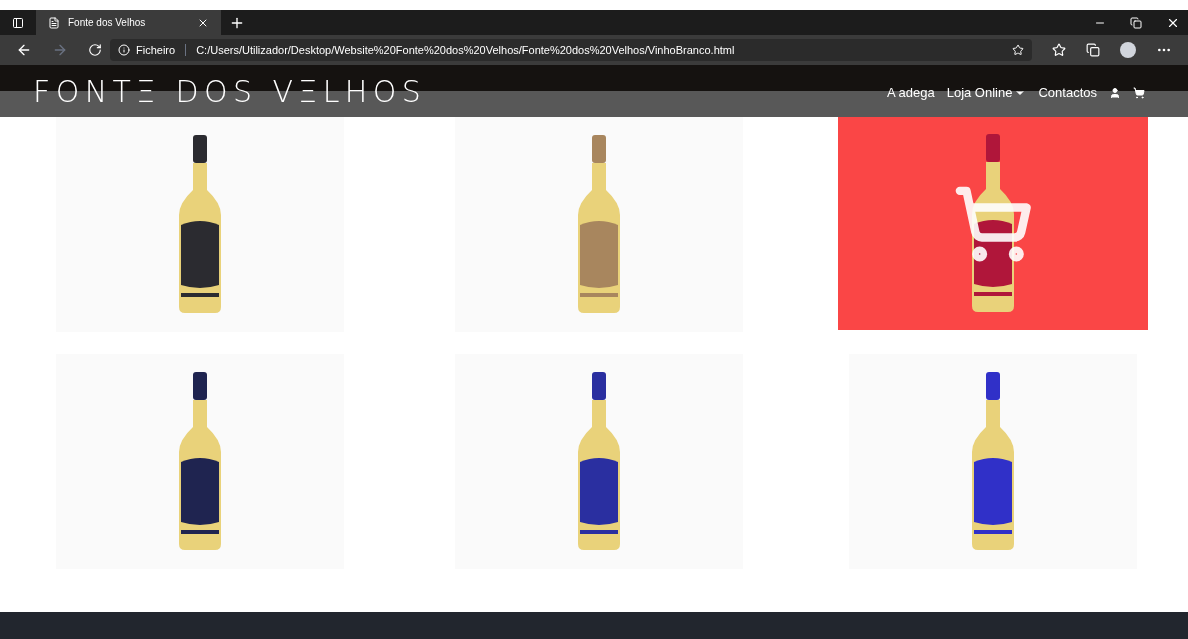  Describe the element at coordinates (1139, 93) in the screenshot. I see `cart-icon` at that location.